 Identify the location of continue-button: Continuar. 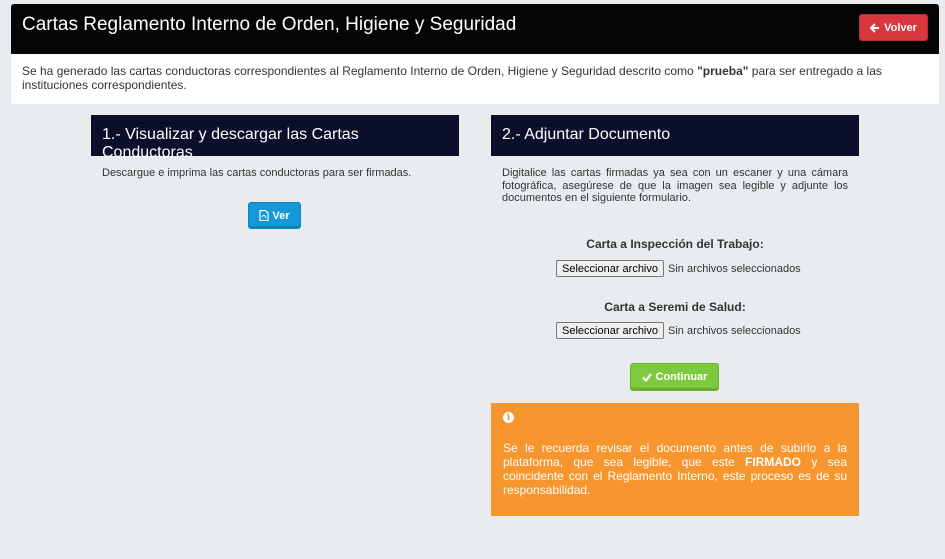
(674, 377).